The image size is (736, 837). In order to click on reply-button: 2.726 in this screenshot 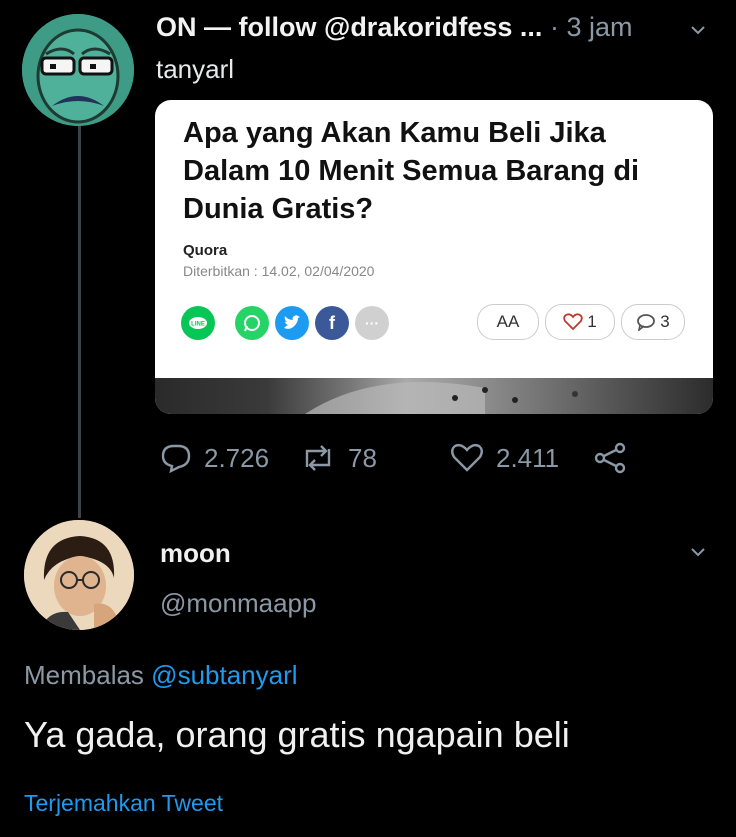, I will do `click(214, 458)`.